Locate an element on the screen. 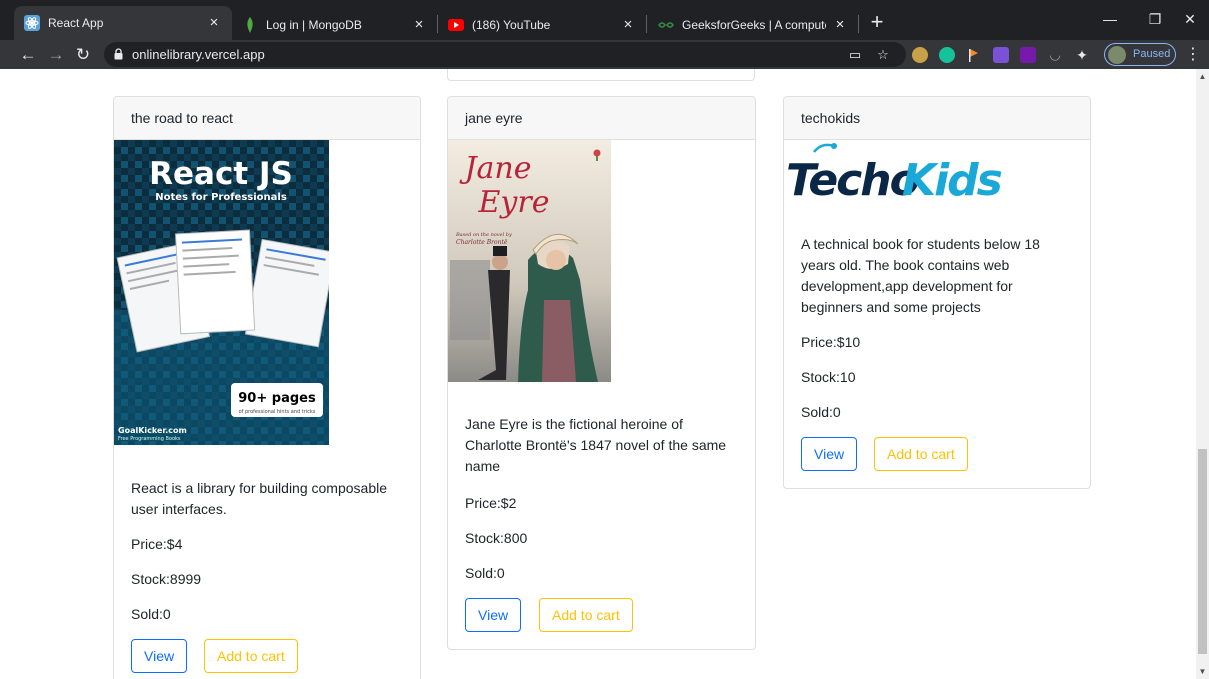 The width and height of the screenshot is (1209, 679). book-title: techokids is located at coordinates (937, 118).